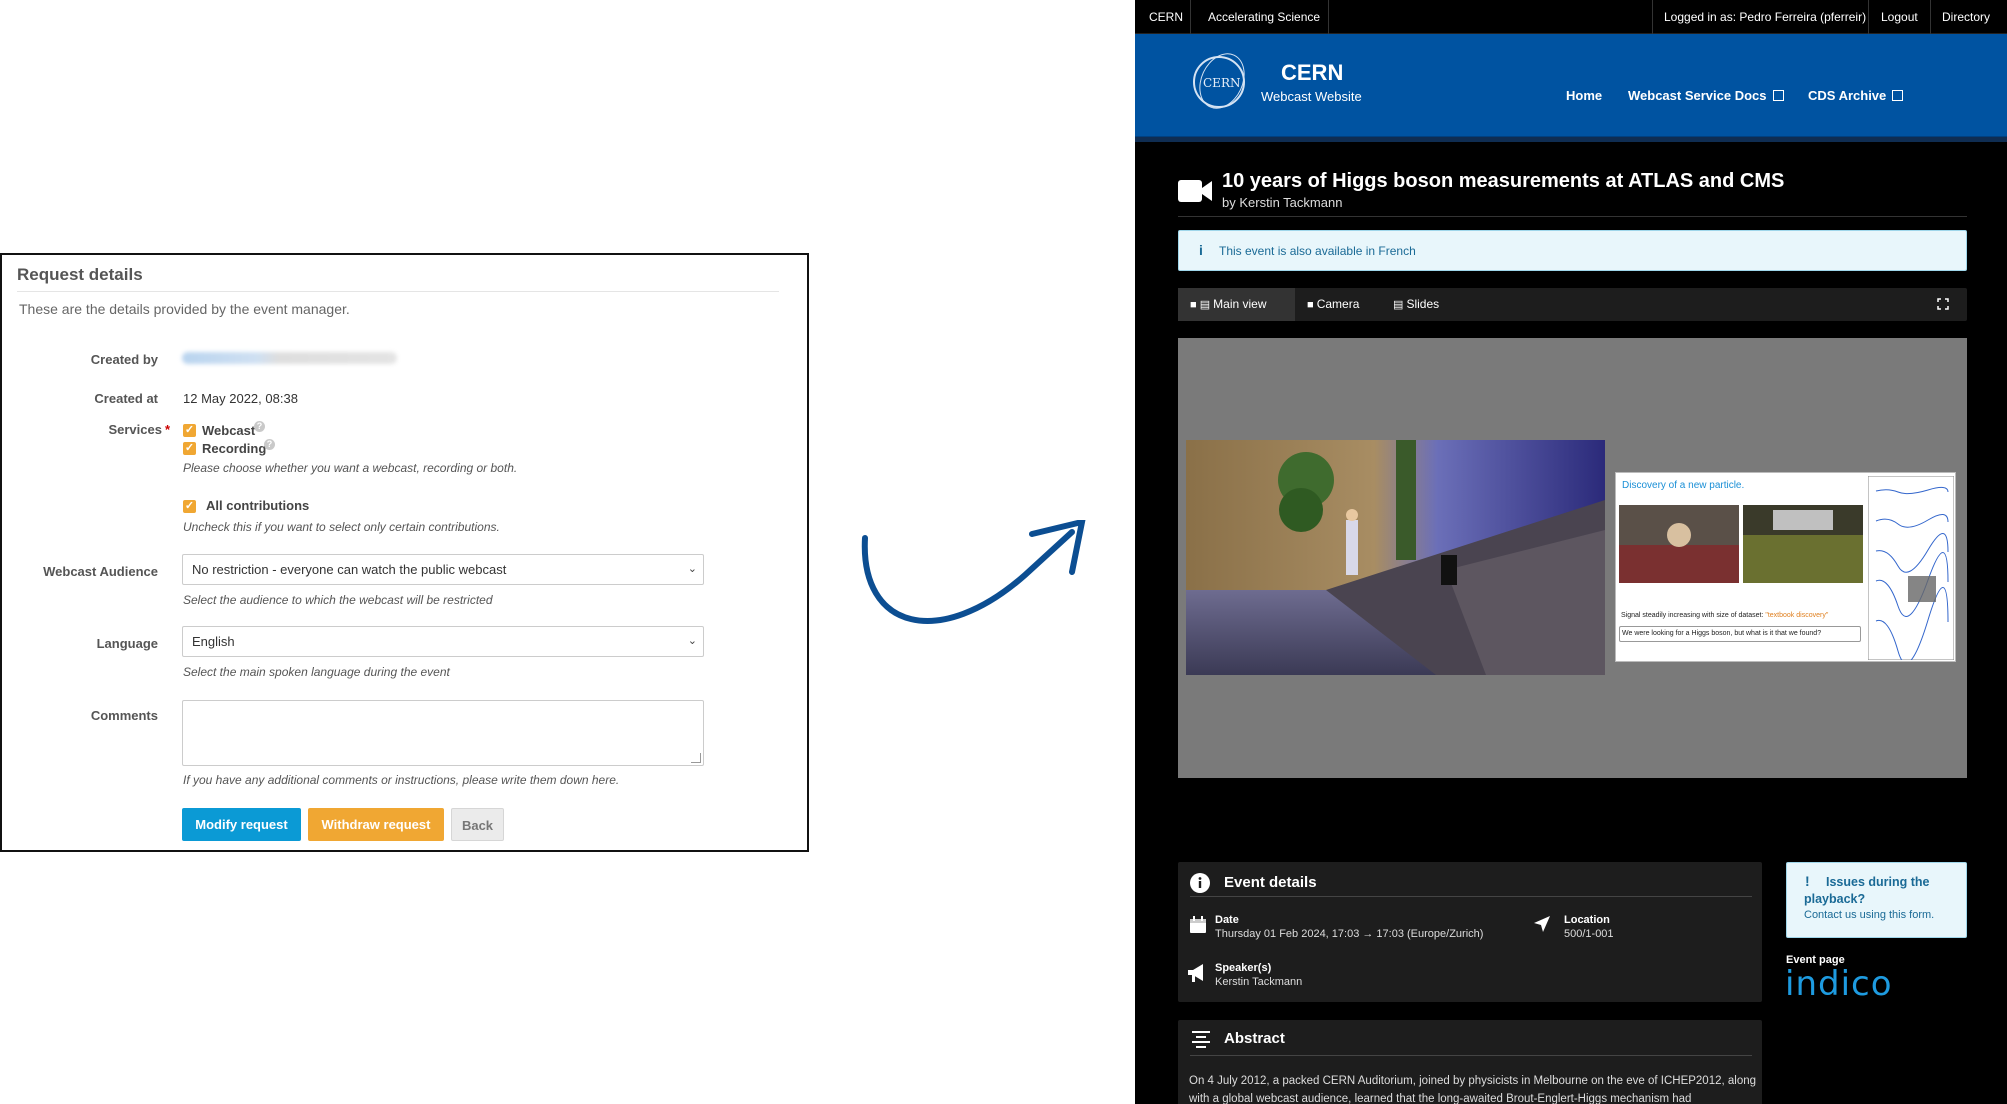 Image resolution: width=2007 pixels, height=1104 pixels. I want to click on date-label: Date, so click(1227, 920).